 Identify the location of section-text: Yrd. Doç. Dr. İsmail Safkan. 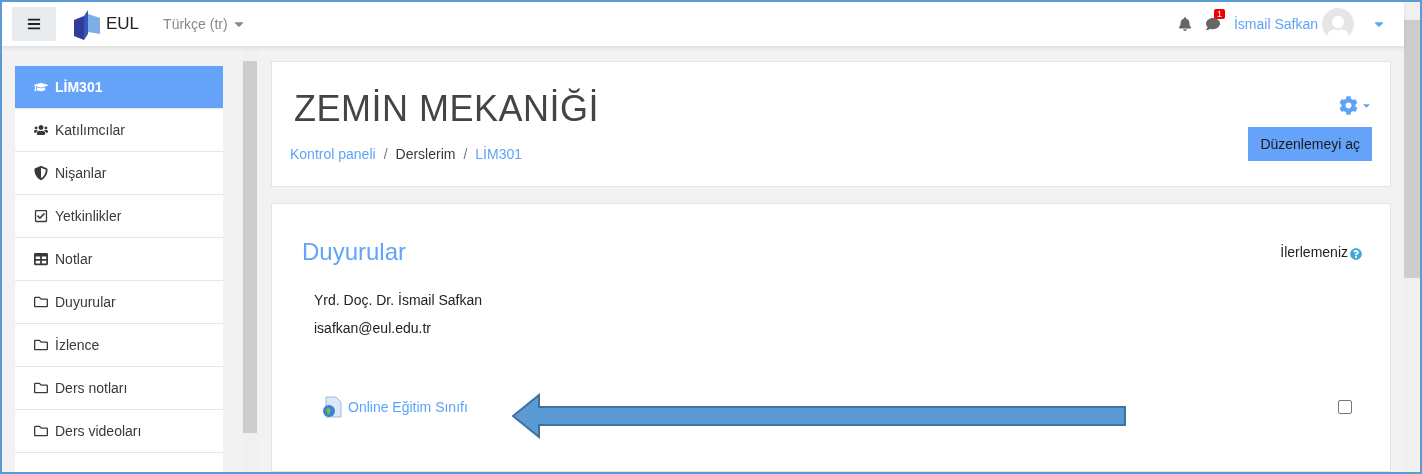
(399, 300).